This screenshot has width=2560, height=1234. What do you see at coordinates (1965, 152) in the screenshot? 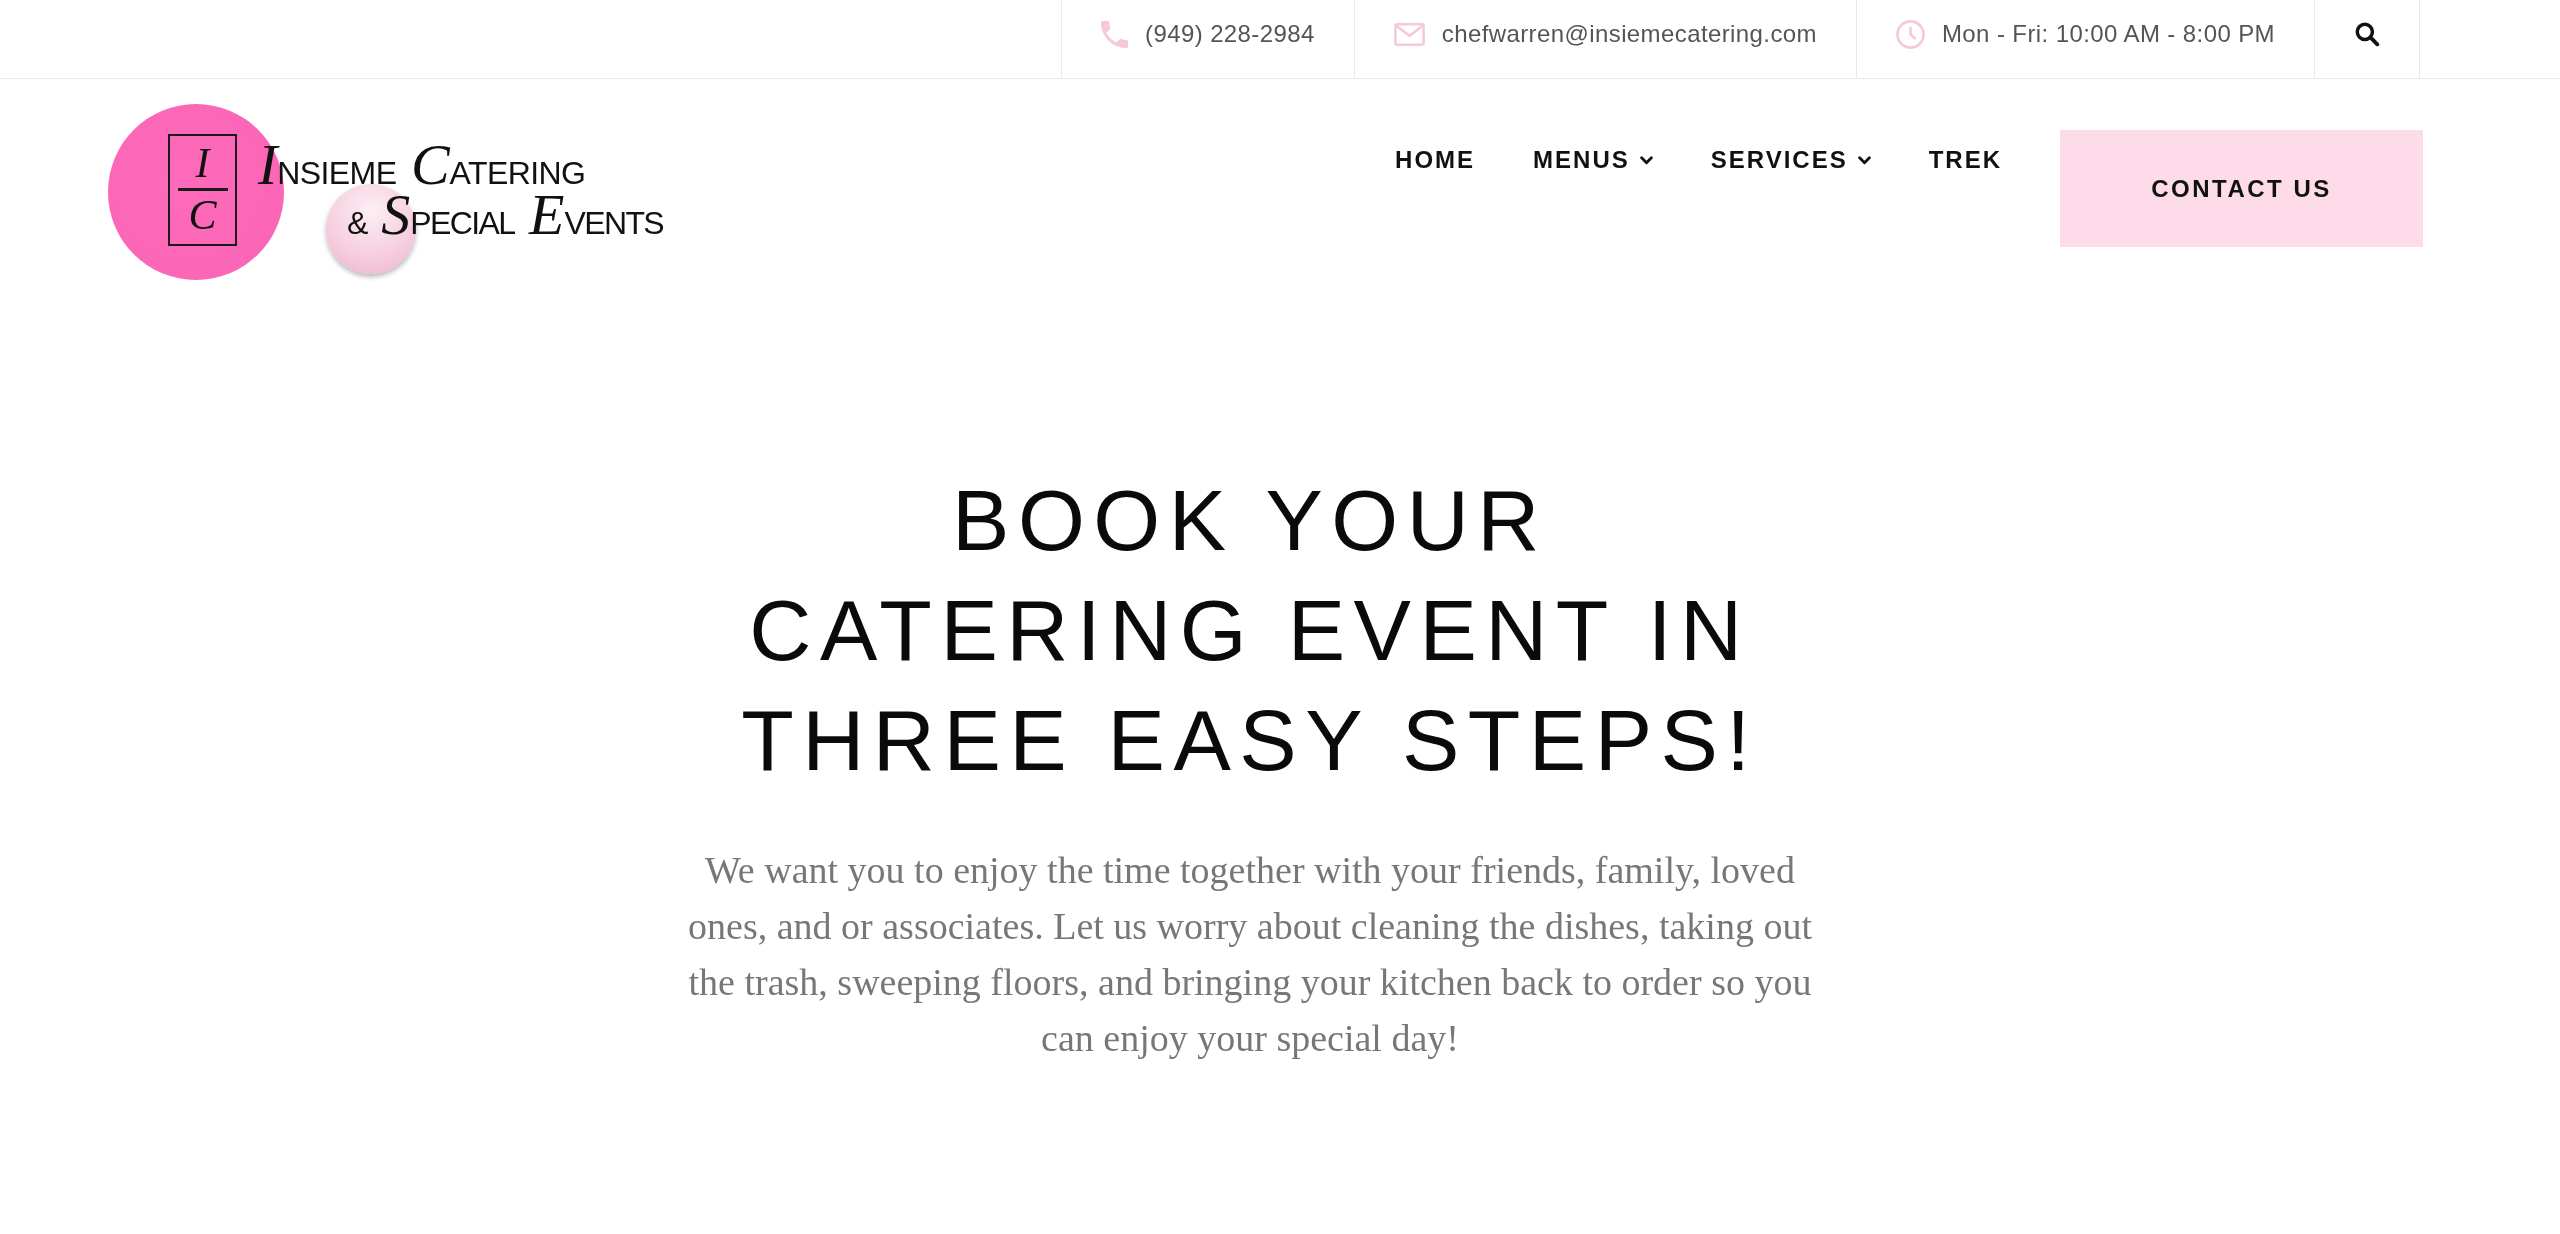
I see `nav-link: TREK` at bounding box center [1965, 152].